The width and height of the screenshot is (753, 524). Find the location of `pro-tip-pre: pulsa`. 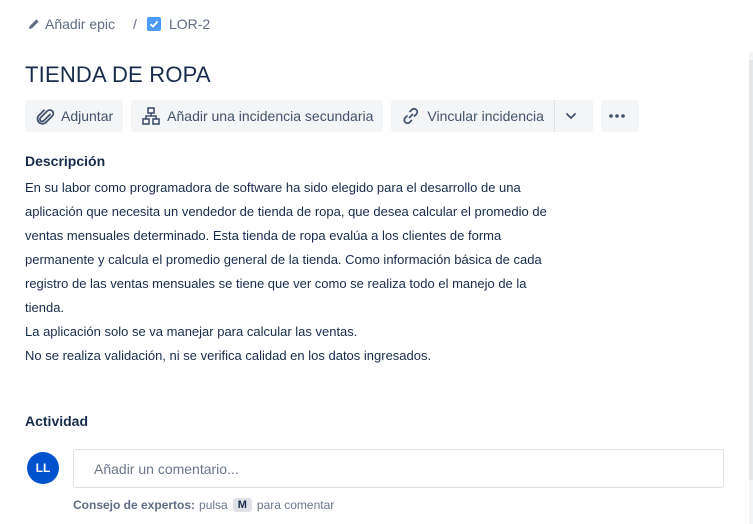

pro-tip-pre: pulsa is located at coordinates (213, 505).